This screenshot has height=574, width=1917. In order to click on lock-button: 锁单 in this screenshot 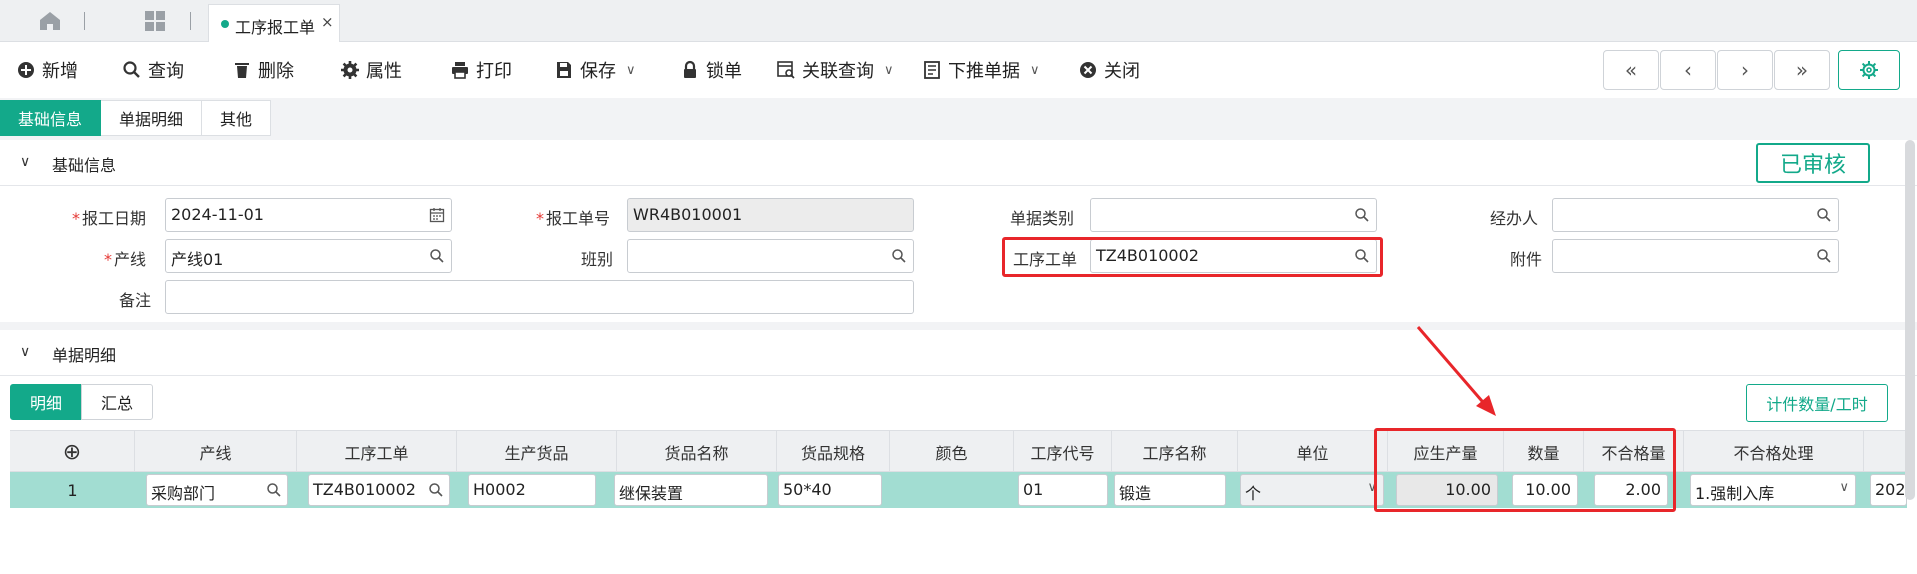, I will do `click(711, 70)`.